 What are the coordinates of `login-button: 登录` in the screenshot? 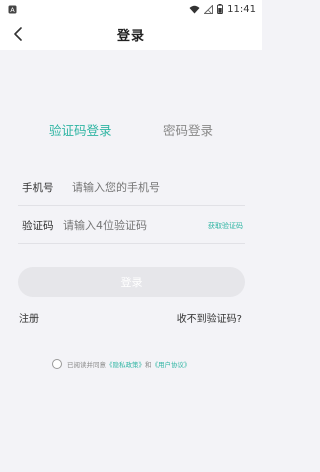 It's located at (131, 282).